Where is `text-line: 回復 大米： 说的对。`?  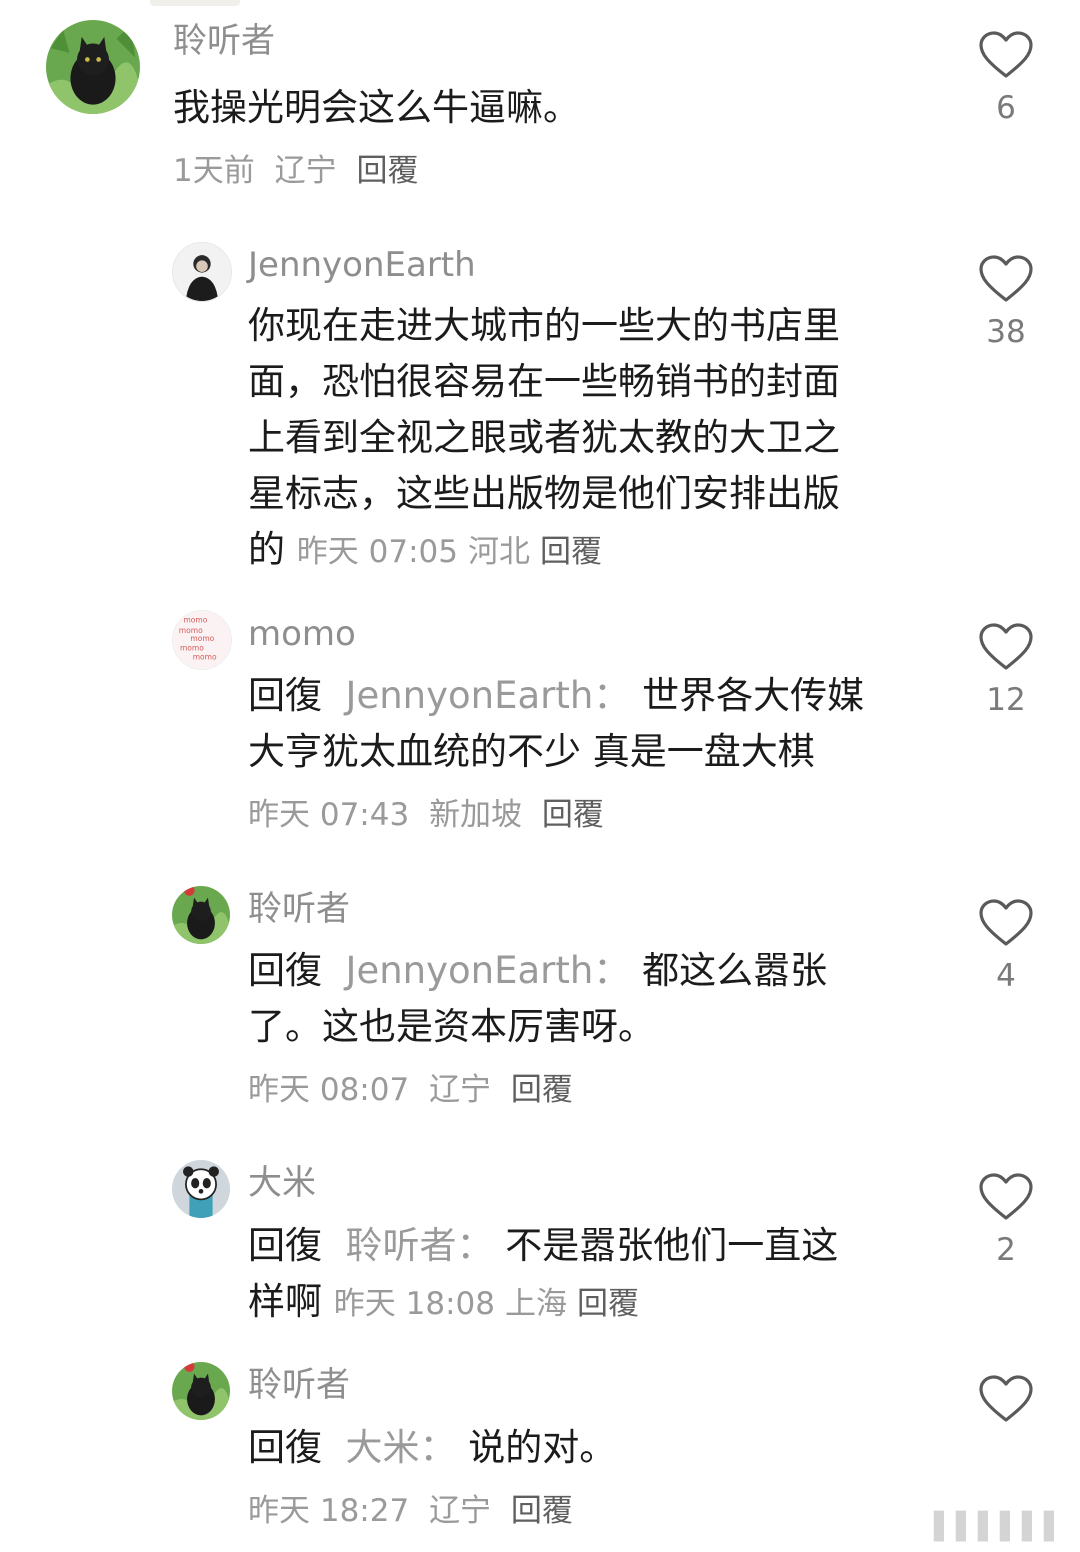 text-line: 回復 大米： 说的对。 is located at coordinates (598, 1448).